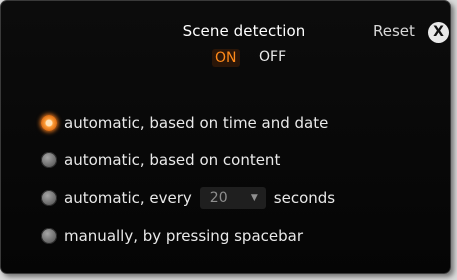 The image size is (457, 280). I want to click on chevron-down-icon: ▼, so click(254, 198).